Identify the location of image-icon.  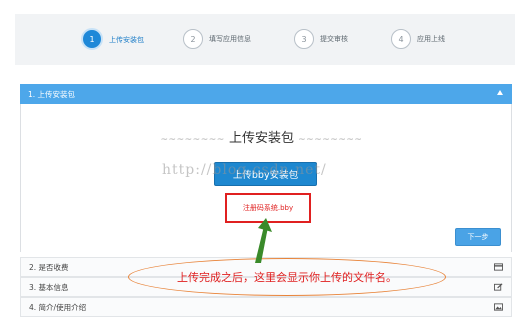
(498, 307).